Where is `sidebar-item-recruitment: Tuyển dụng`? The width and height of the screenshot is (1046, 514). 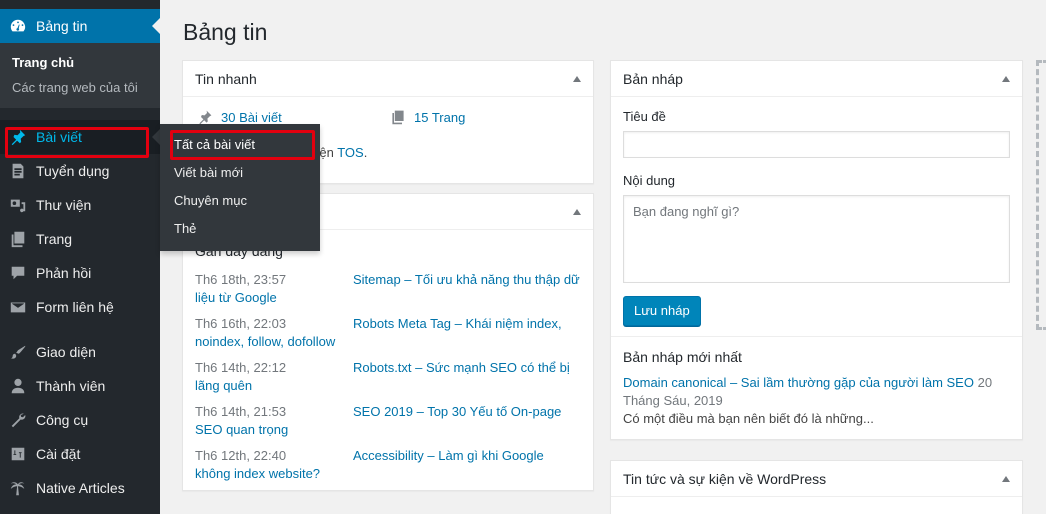
sidebar-item-recruitment: Tuyển dụng is located at coordinates (80, 171).